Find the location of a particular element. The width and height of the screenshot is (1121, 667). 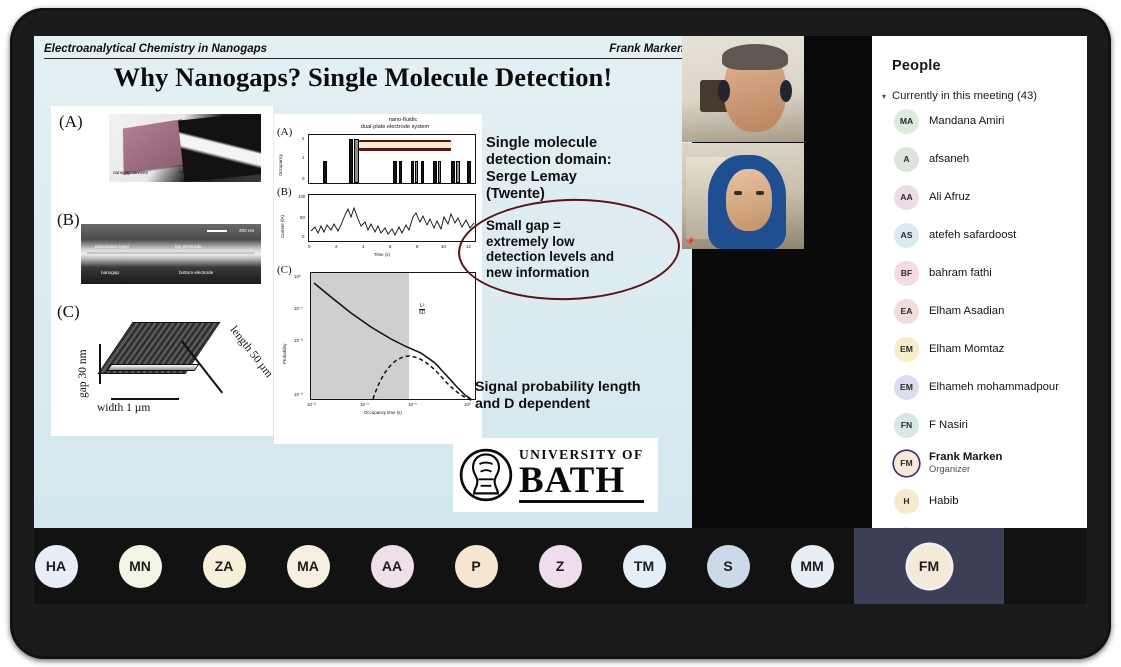

panel-c-gap-label: gap 30 nm is located at coordinates (83, 373).